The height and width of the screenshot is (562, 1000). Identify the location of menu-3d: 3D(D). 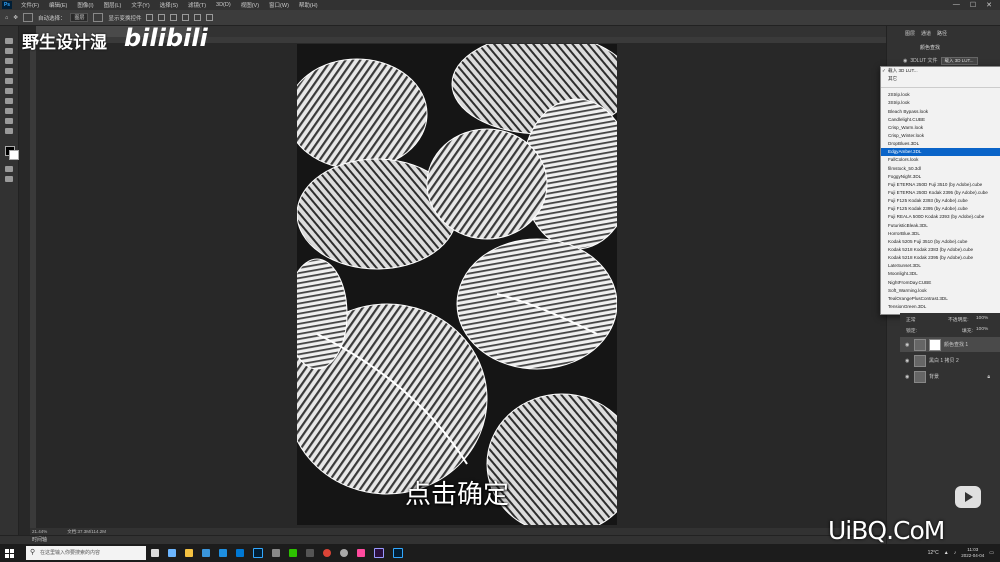
(223, 5).